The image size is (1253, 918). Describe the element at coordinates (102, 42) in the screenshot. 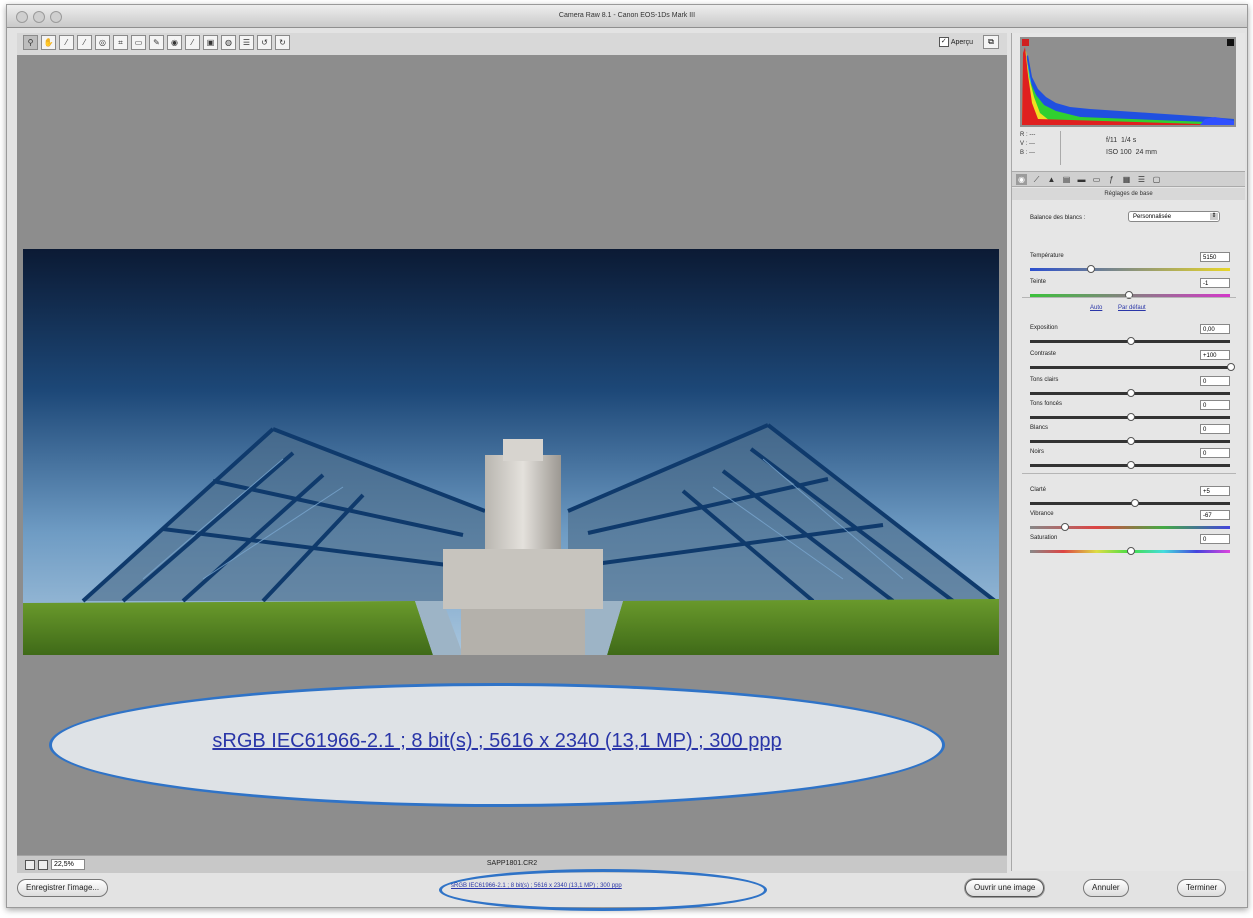

I see `targeted-adjustment-icon: ◎` at that location.